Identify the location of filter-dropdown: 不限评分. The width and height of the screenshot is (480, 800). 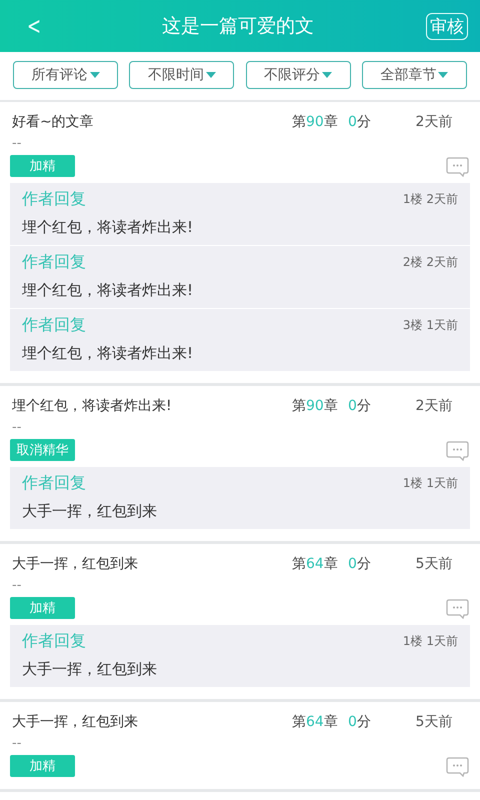
(298, 75).